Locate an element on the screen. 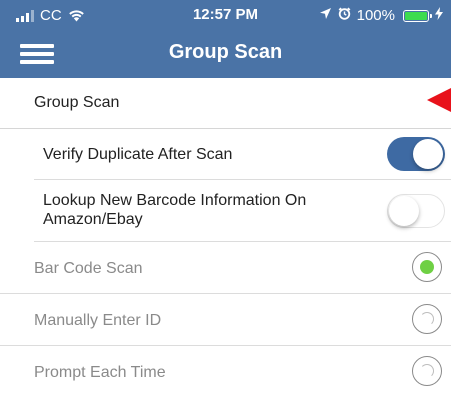  bar-code-scan-radio is located at coordinates (427, 267).